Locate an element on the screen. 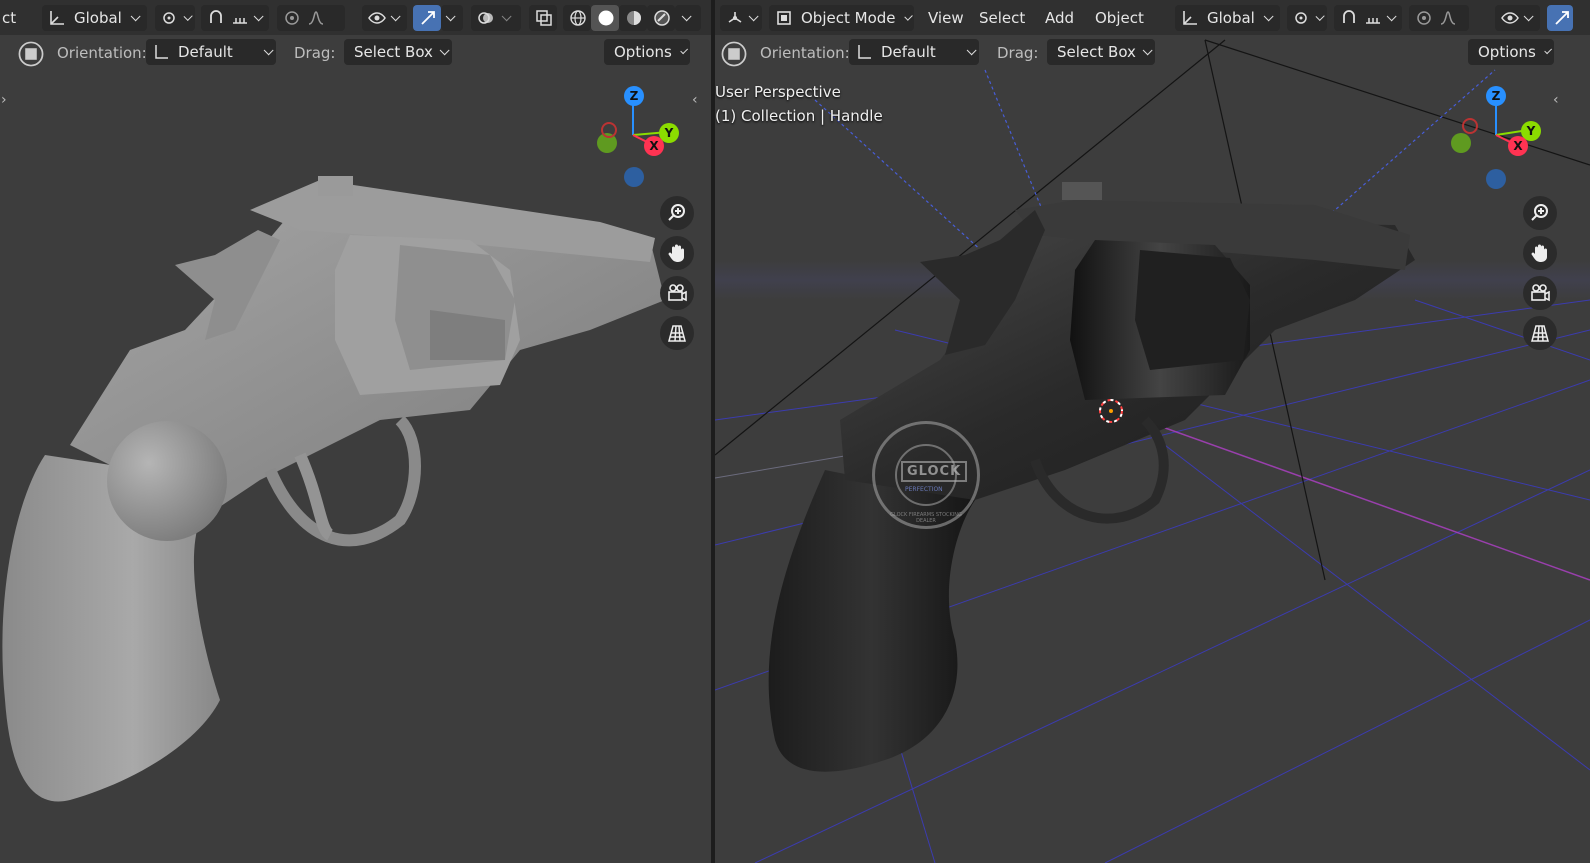  xray-toggle is located at coordinates (543, 18).